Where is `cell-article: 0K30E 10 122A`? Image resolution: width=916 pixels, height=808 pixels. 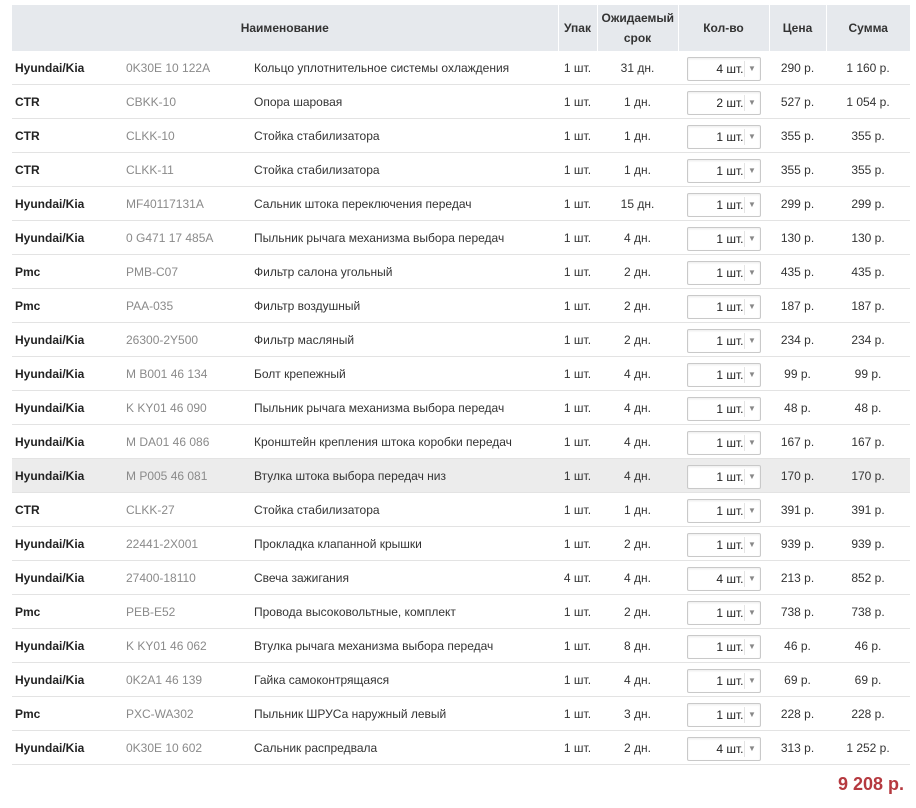 cell-article: 0K30E 10 122A is located at coordinates (187, 68).